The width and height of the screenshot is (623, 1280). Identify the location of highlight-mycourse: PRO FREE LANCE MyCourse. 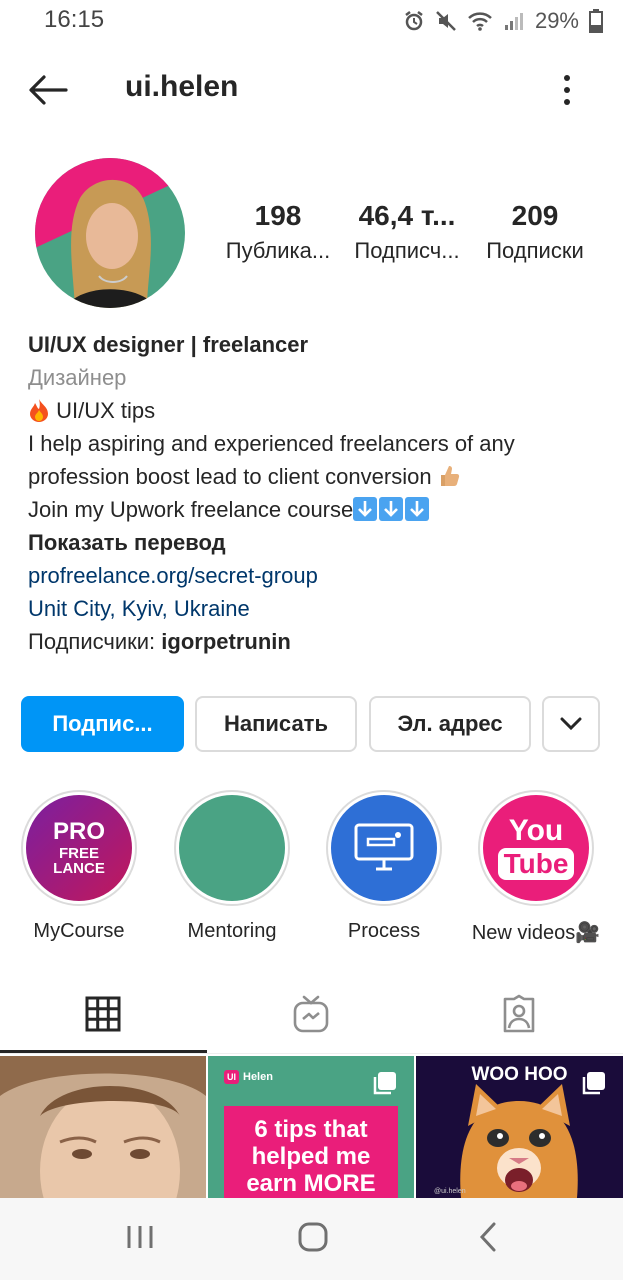
(79, 866).